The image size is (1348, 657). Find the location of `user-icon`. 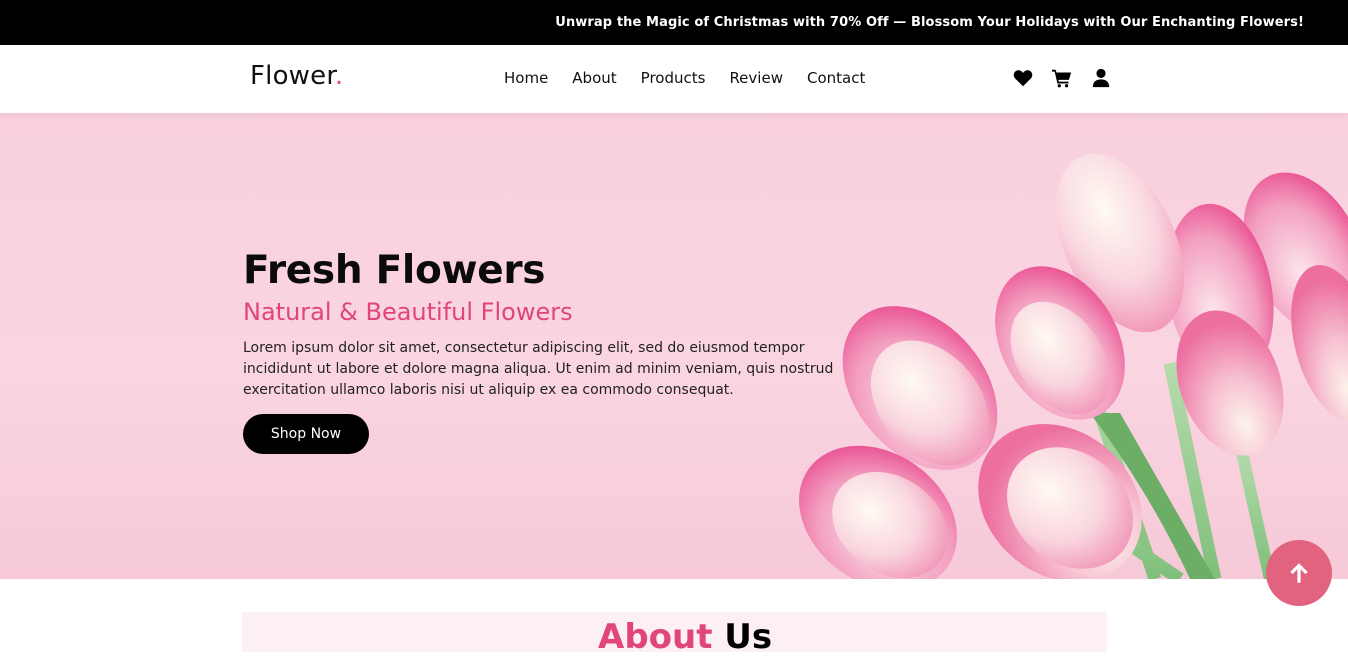

user-icon is located at coordinates (1101, 78).